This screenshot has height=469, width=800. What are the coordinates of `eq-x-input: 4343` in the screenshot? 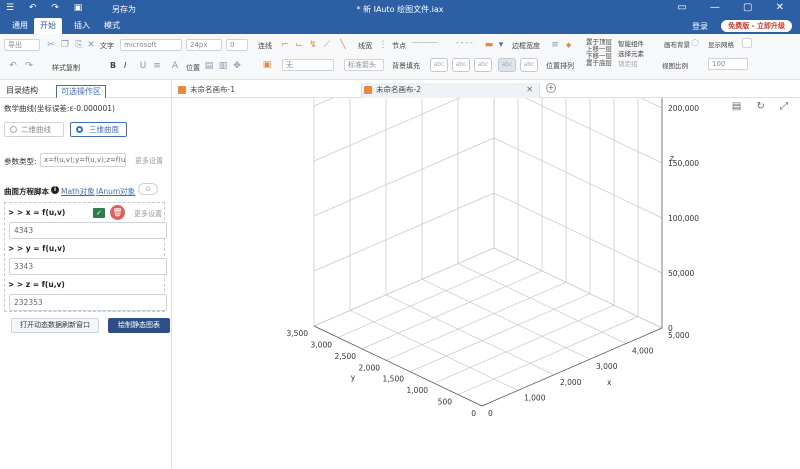 It's located at (88, 230).